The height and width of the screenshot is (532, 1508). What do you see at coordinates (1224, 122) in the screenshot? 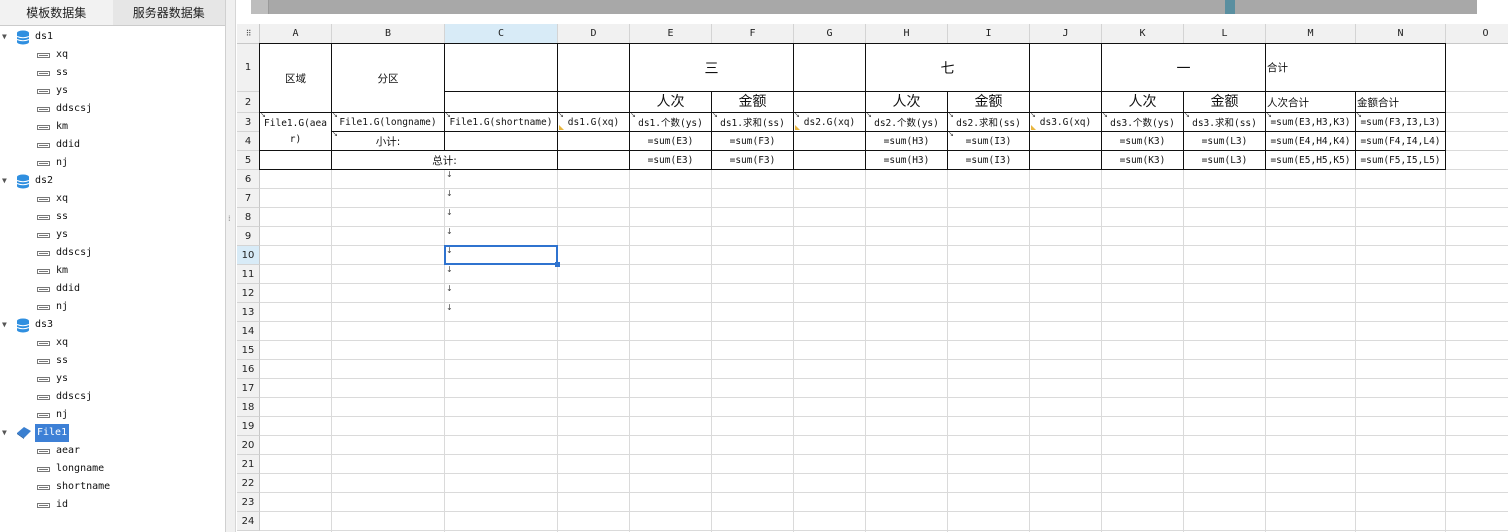
I see `cell-expression: ds3.求和(ss)` at bounding box center [1224, 122].